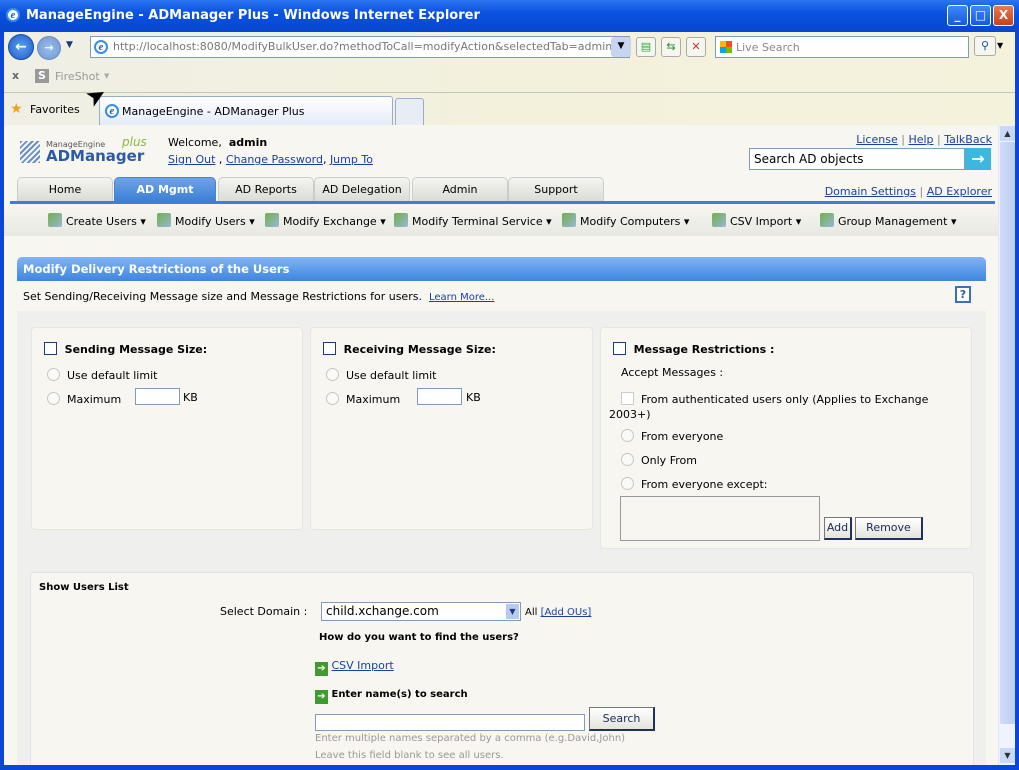 The image size is (1019, 770). What do you see at coordinates (671, 47) in the screenshot?
I see `refresh-icon: ⇆` at bounding box center [671, 47].